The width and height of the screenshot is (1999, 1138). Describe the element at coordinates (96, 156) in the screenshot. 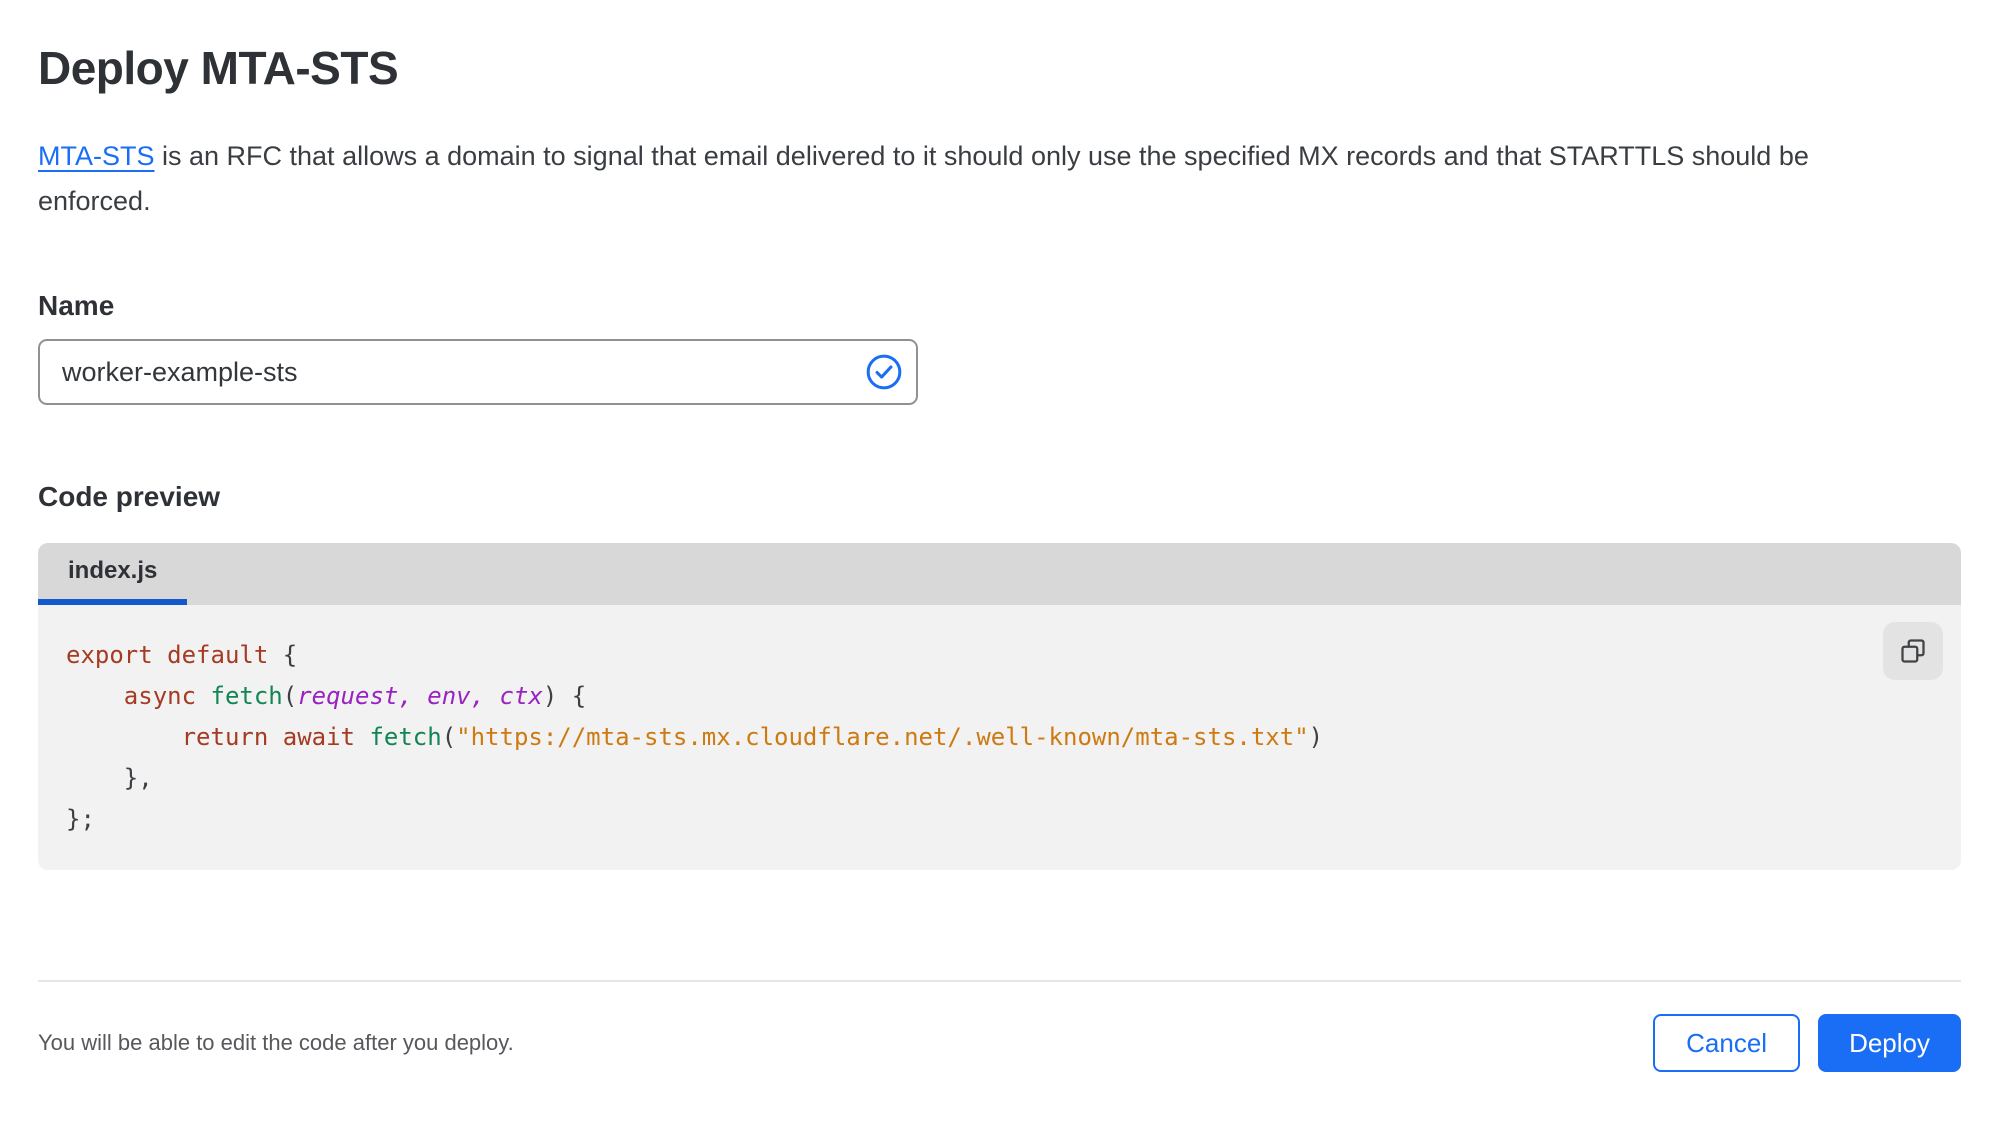

I see `mta-sts-link: MTA-STS` at that location.